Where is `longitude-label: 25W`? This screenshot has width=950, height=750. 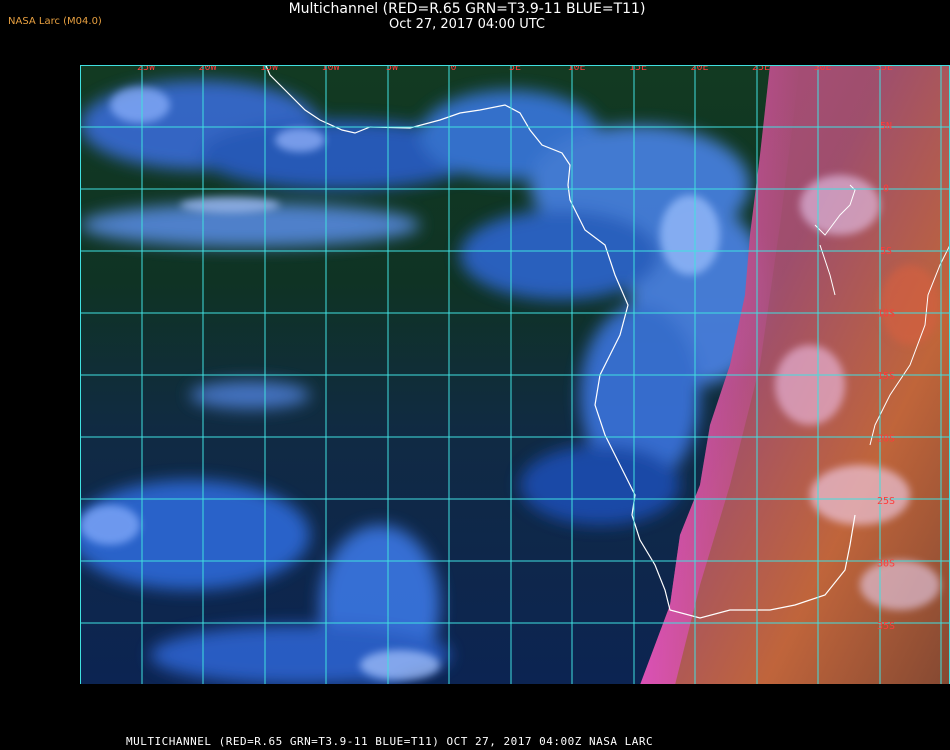 longitude-label: 25W is located at coordinates (146, 69).